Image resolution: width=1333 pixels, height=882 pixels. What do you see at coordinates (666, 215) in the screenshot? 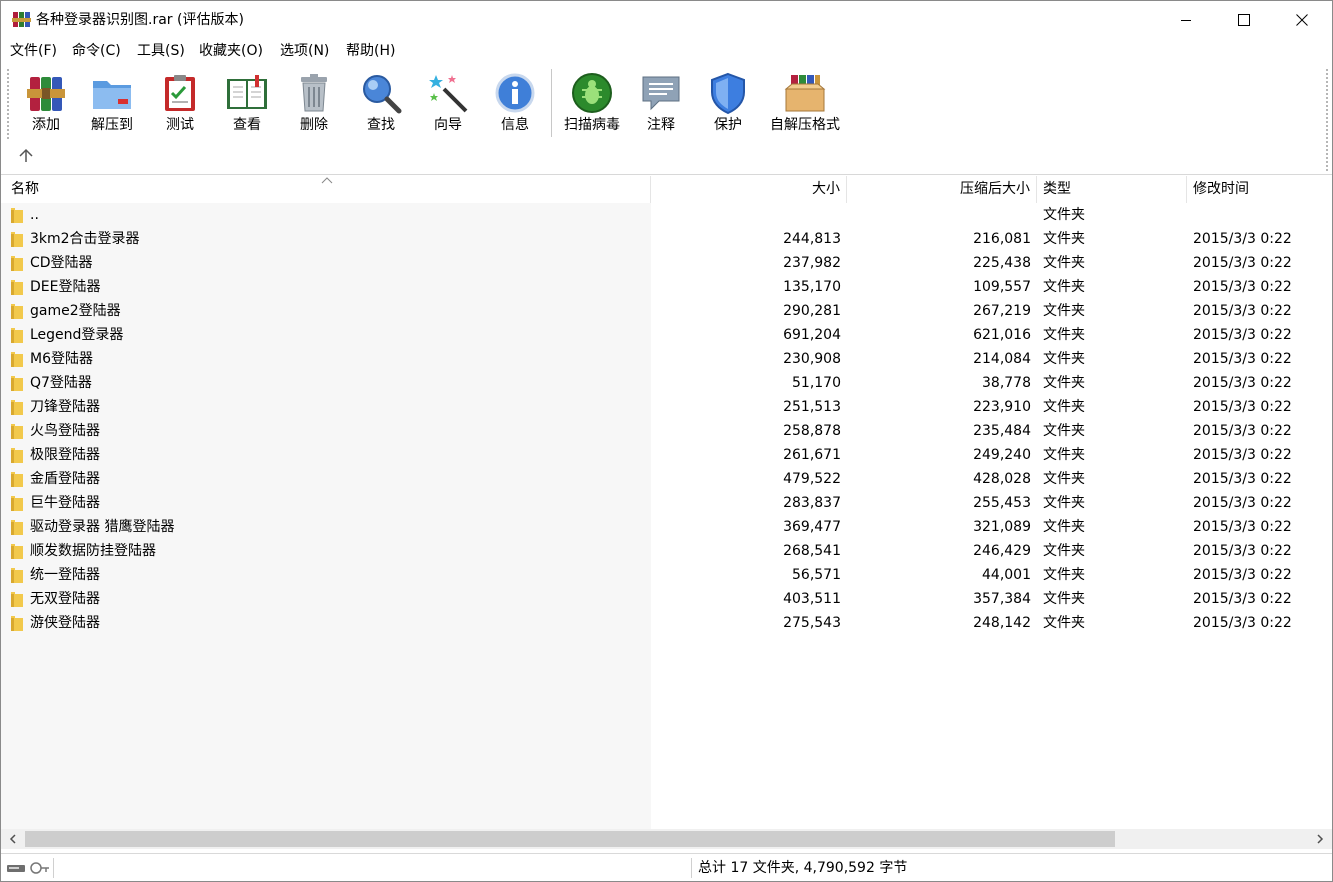
I see `table-row: .. 文件夹` at bounding box center [666, 215].